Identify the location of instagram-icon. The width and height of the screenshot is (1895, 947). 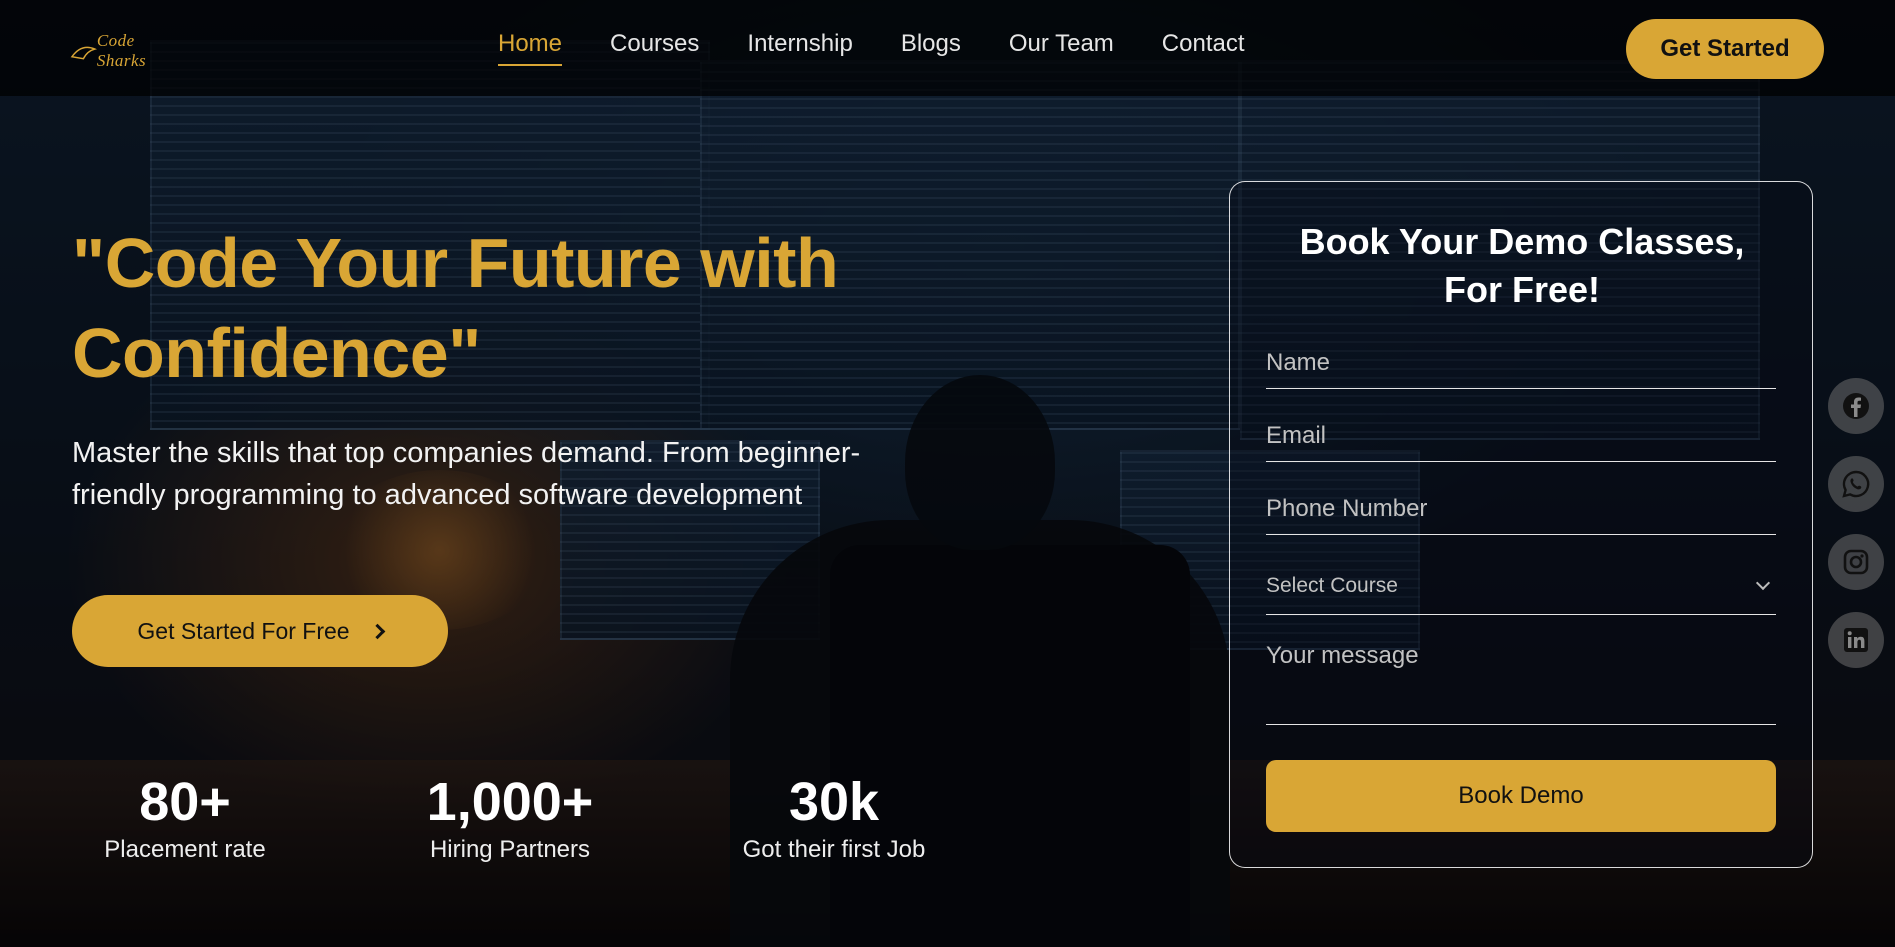
(1856, 562).